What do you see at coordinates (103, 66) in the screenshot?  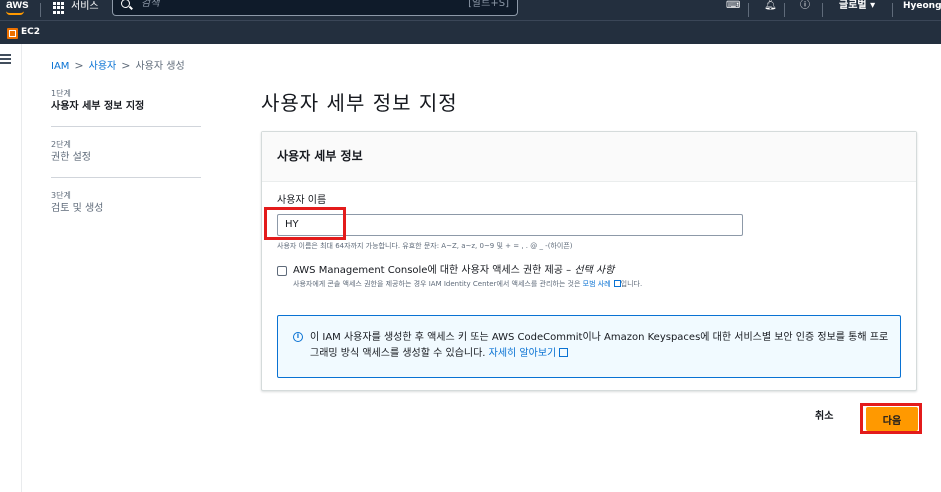 I see `breadcrumb-users: 사용자` at bounding box center [103, 66].